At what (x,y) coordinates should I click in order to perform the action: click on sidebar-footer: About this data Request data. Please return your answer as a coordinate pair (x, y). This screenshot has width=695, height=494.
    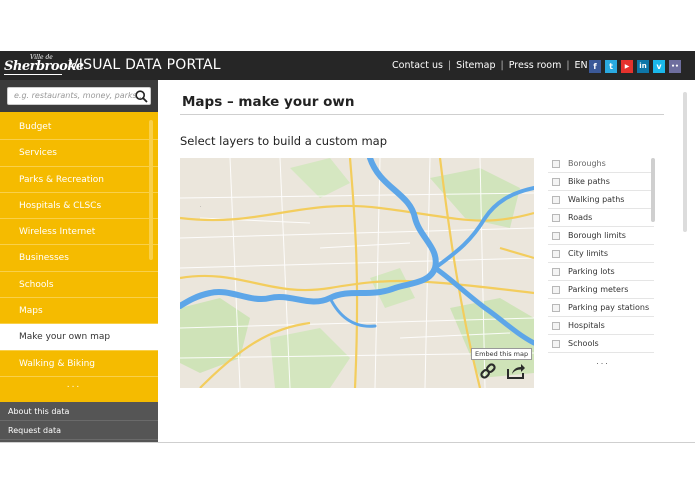
    Looking at the image, I should click on (79, 422).